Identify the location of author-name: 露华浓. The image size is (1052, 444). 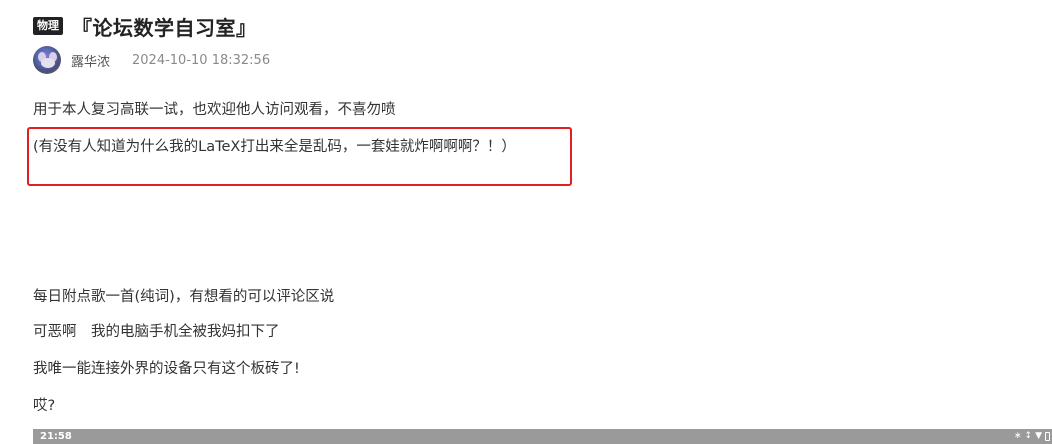
(90, 60).